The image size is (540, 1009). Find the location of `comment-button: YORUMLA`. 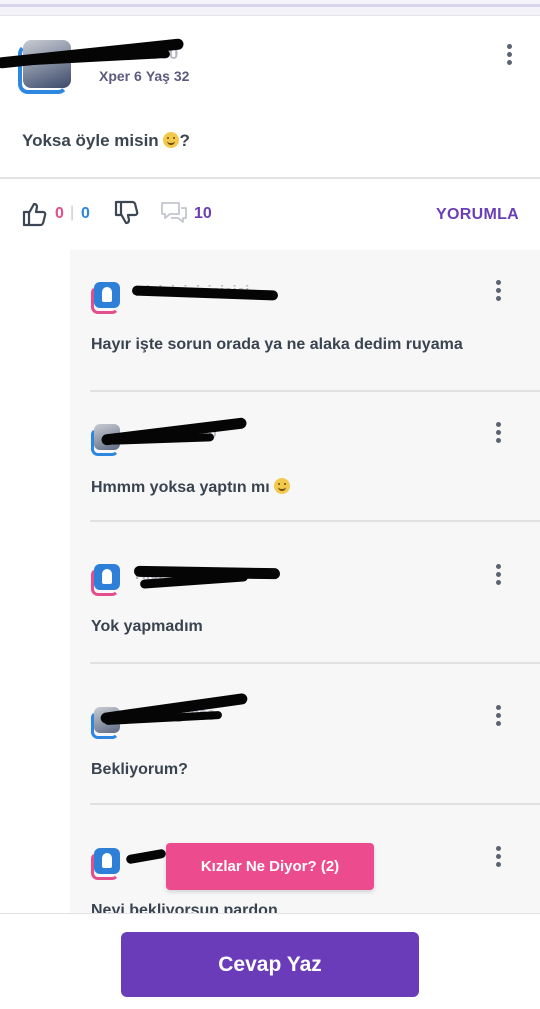

comment-button: YORUMLA is located at coordinates (477, 215).